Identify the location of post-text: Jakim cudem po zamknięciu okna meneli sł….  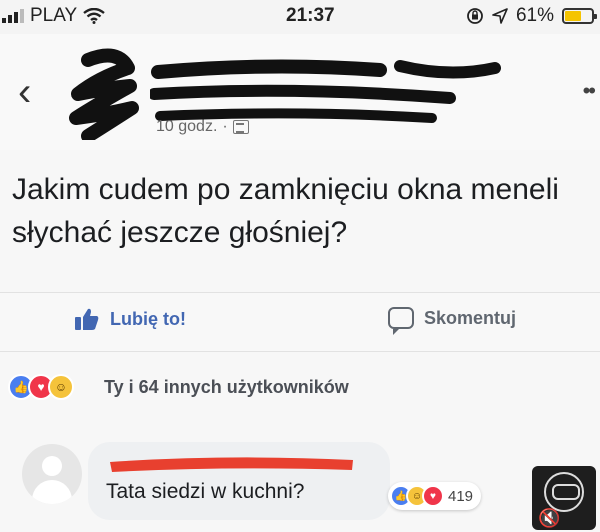
(285, 211).